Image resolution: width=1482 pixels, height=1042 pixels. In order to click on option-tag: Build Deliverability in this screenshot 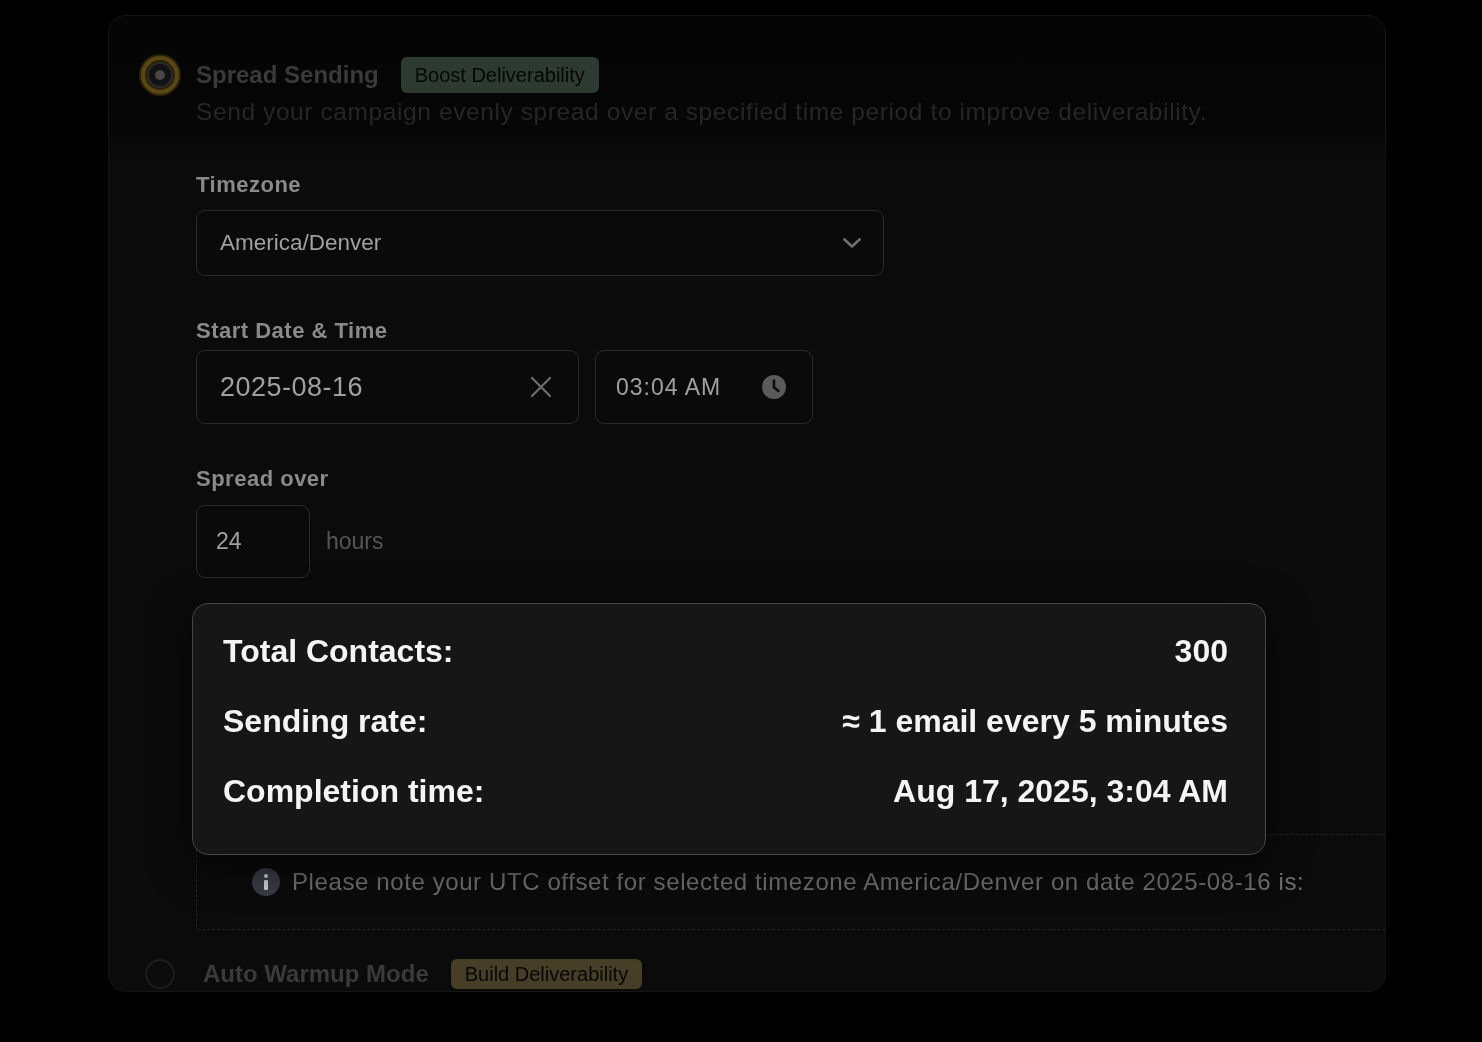, I will do `click(546, 974)`.